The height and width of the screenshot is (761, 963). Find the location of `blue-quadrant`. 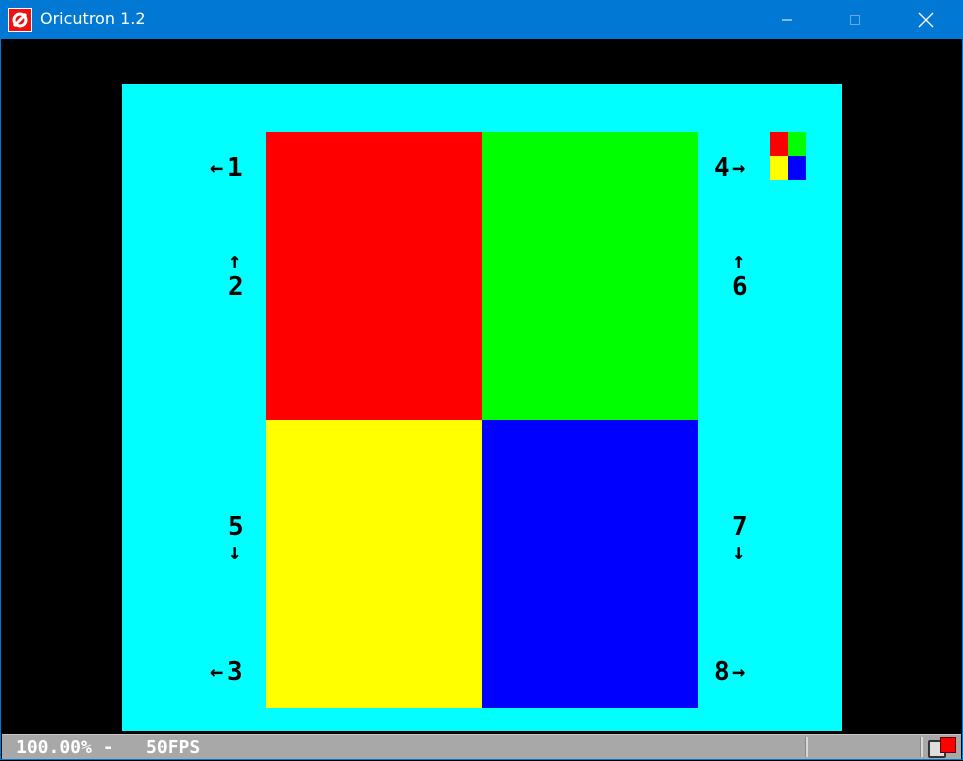

blue-quadrant is located at coordinates (590, 564).